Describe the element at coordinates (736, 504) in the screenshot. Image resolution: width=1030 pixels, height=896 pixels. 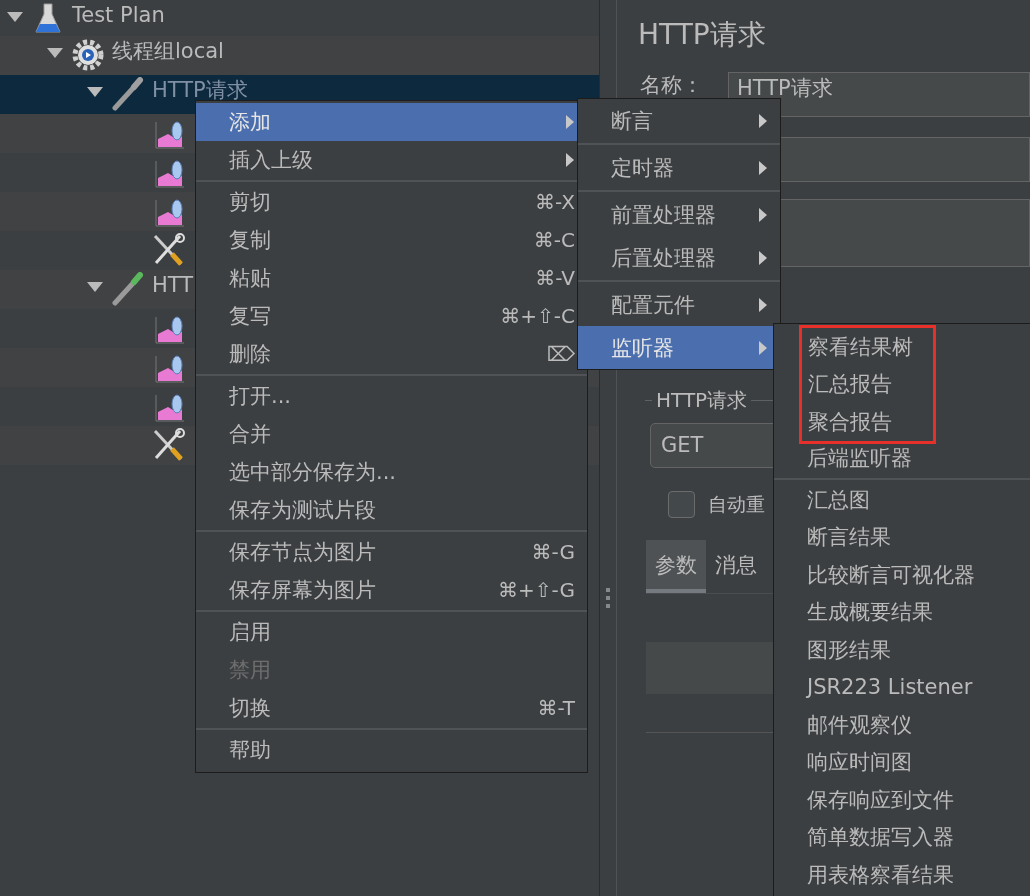
I see `checkbox-label: 自动重` at that location.